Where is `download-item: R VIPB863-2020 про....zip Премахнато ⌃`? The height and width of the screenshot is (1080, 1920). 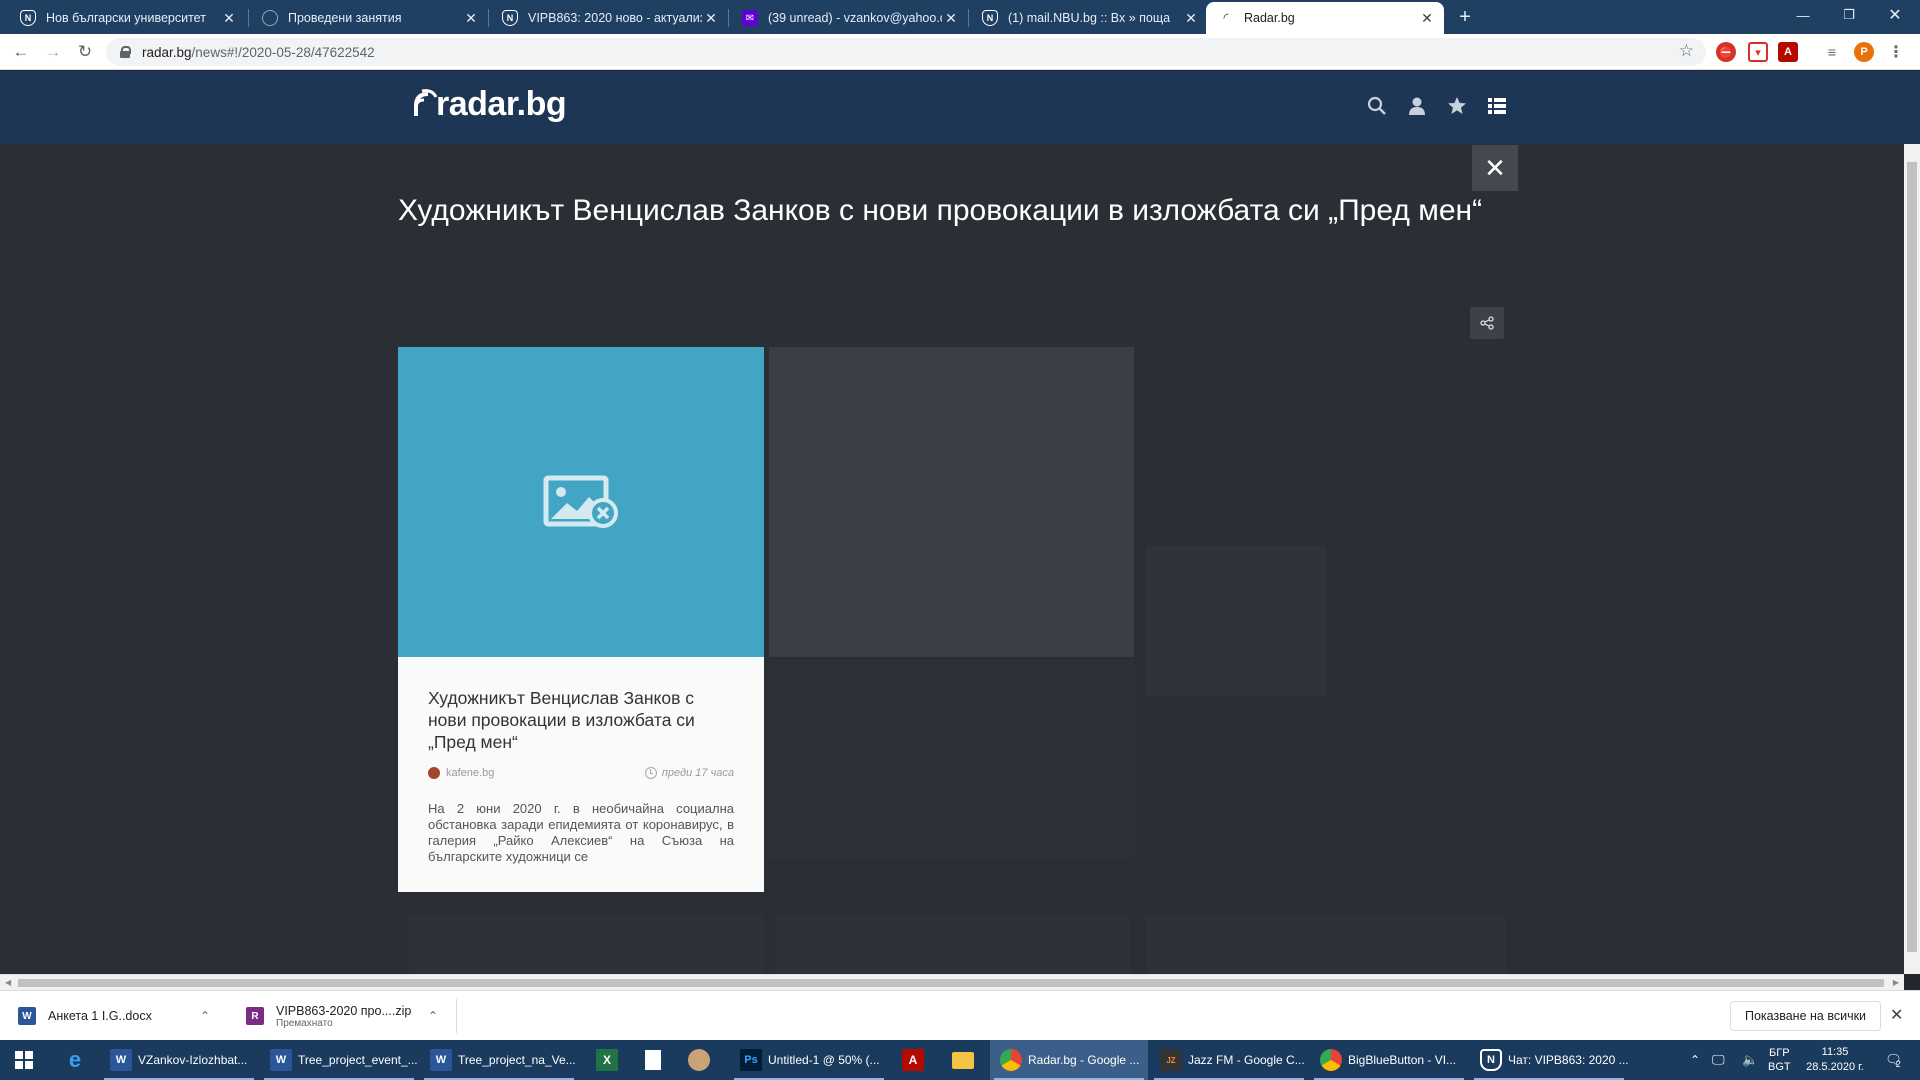 download-item: R VIPB863-2020 про....zip Премахнато ⌃ is located at coordinates (346, 1016).